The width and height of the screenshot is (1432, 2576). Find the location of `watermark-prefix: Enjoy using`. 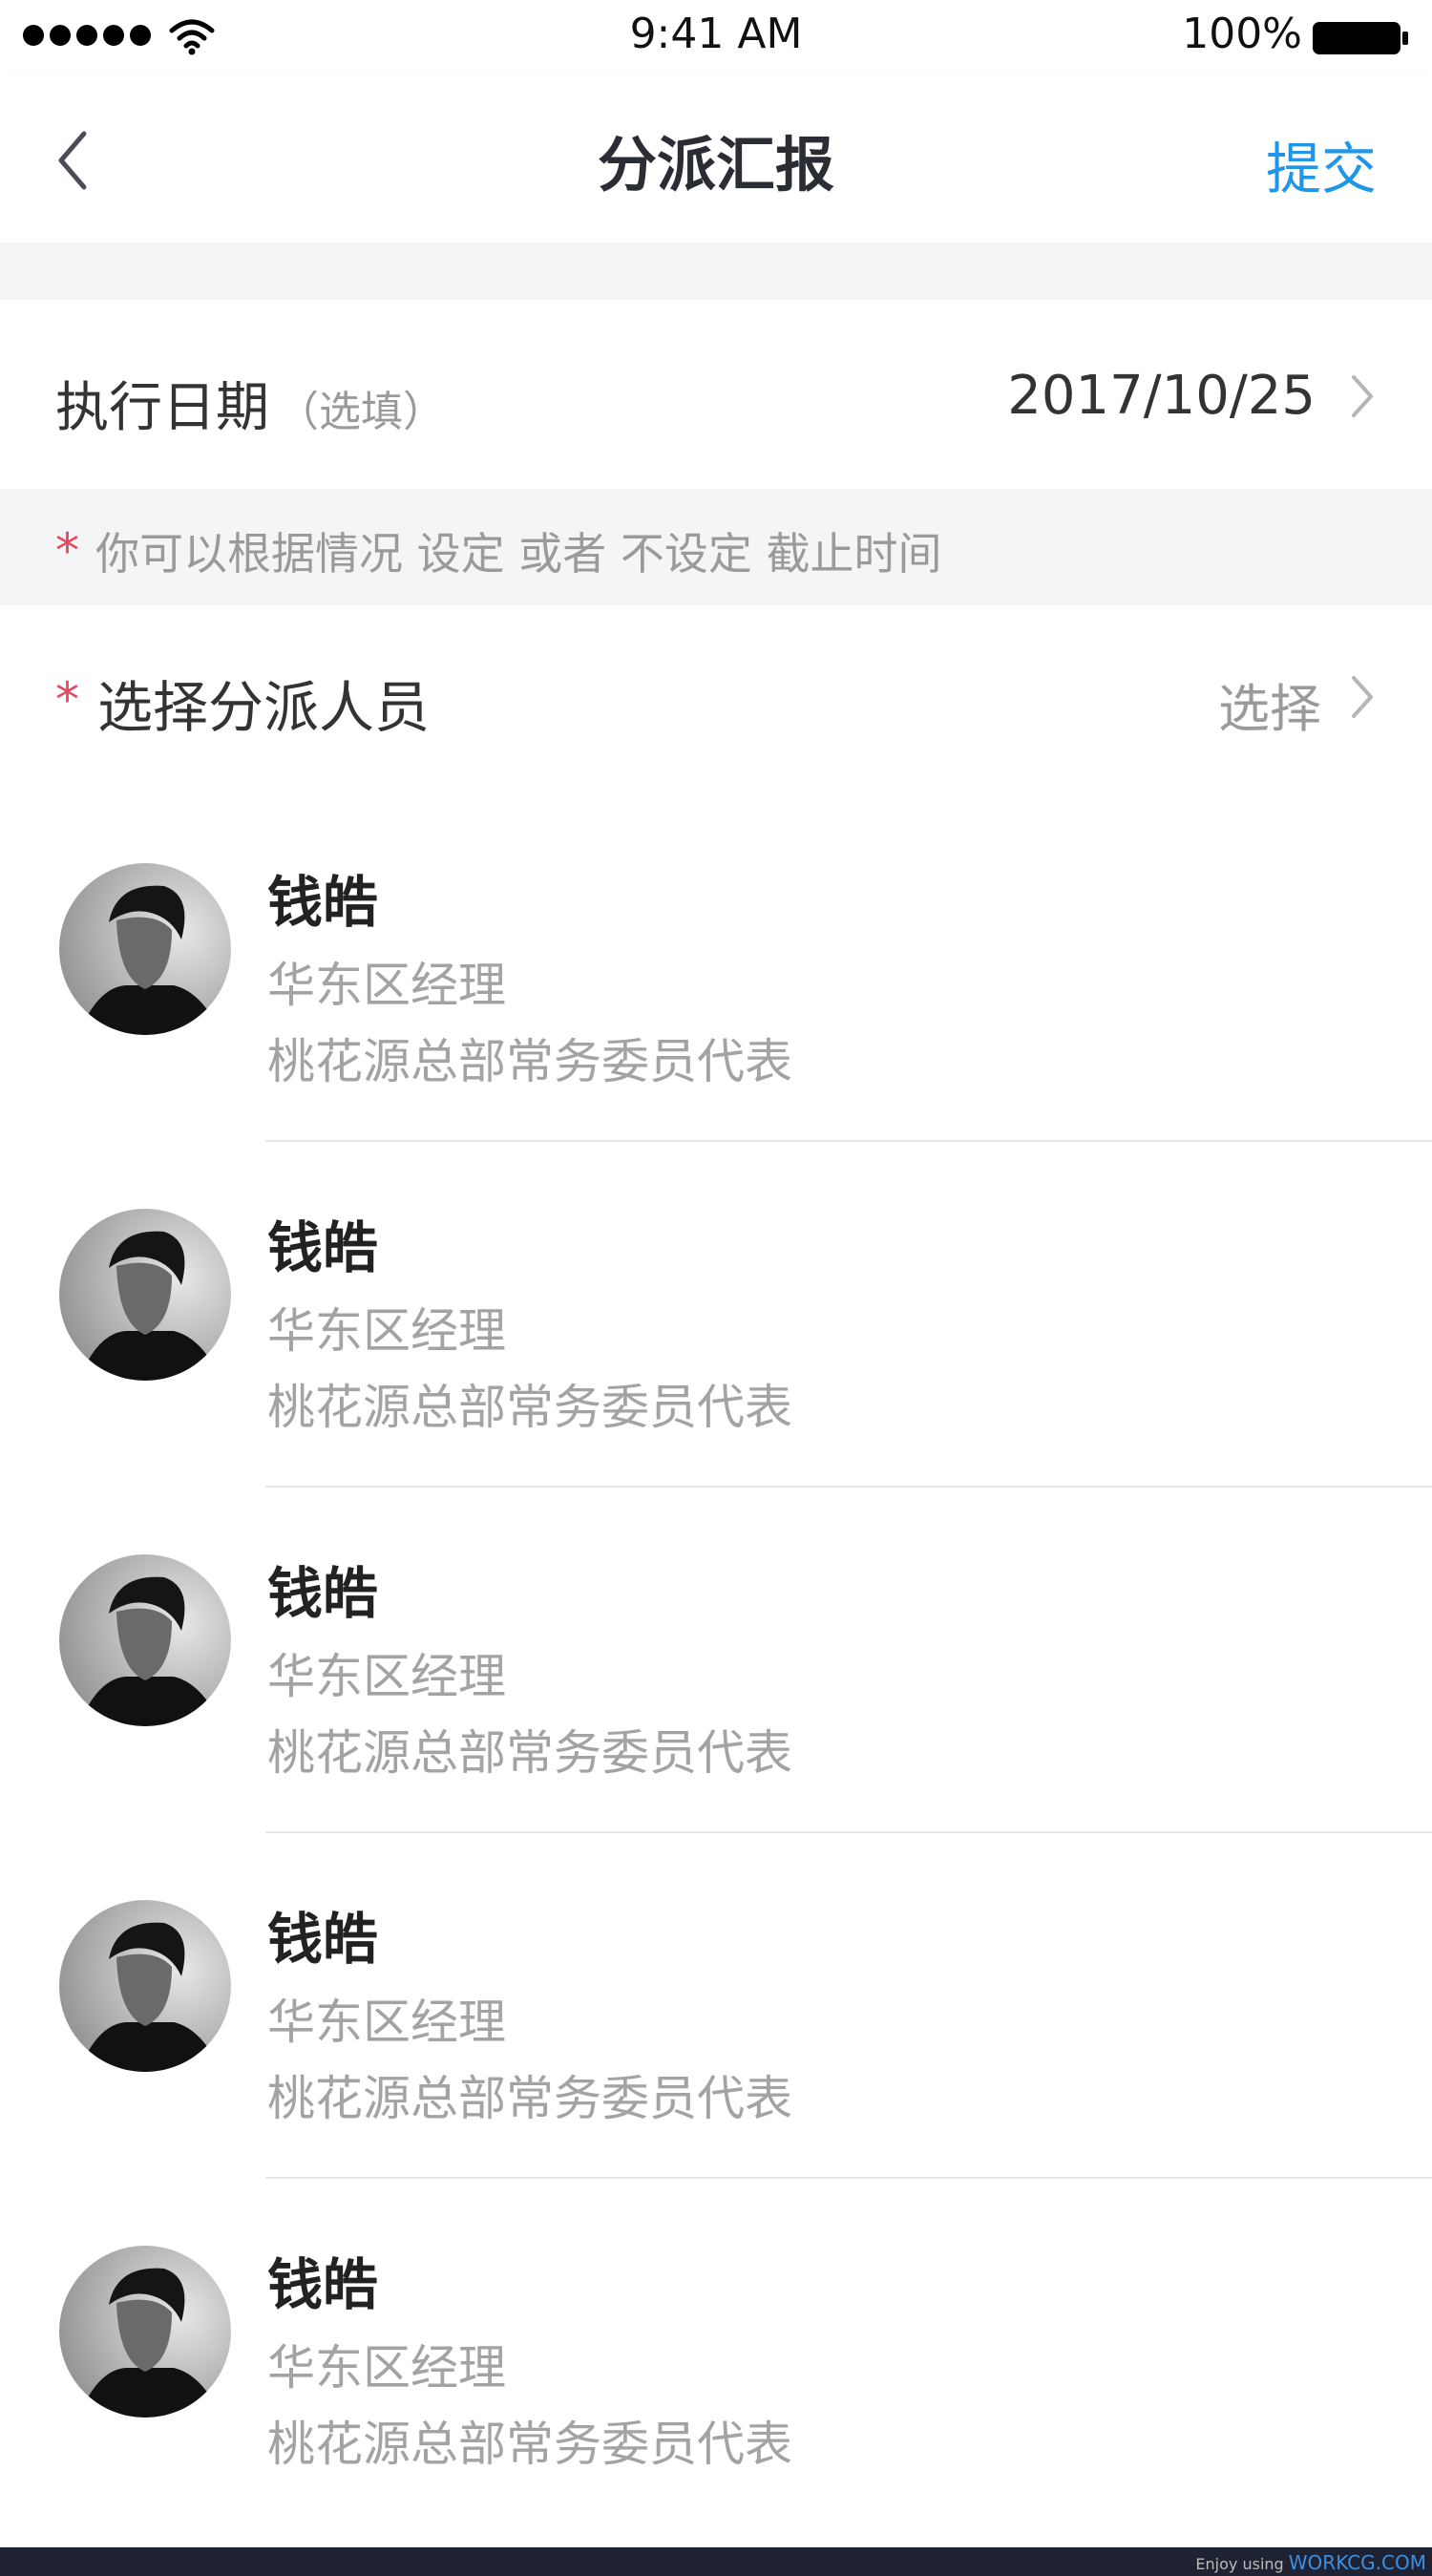

watermark-prefix: Enjoy using is located at coordinates (1239, 2564).